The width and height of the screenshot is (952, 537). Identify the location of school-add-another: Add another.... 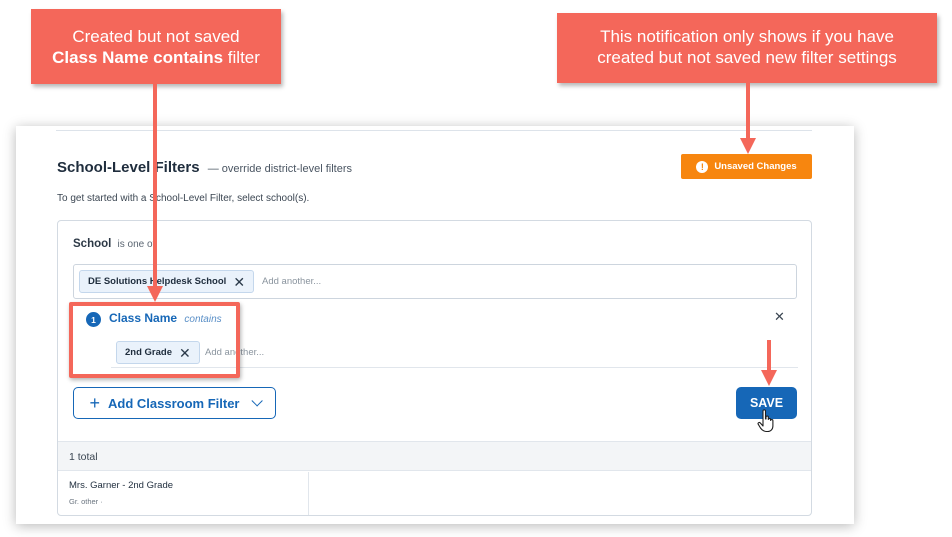
(291, 281).